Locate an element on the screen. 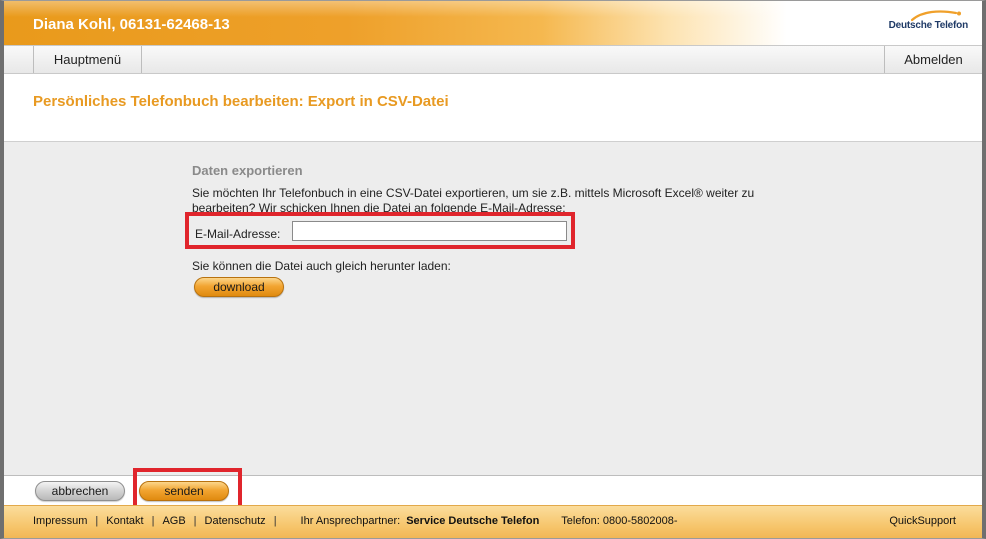 This screenshot has height=539, width=986. cancel-button: abbrechen is located at coordinates (80, 491).